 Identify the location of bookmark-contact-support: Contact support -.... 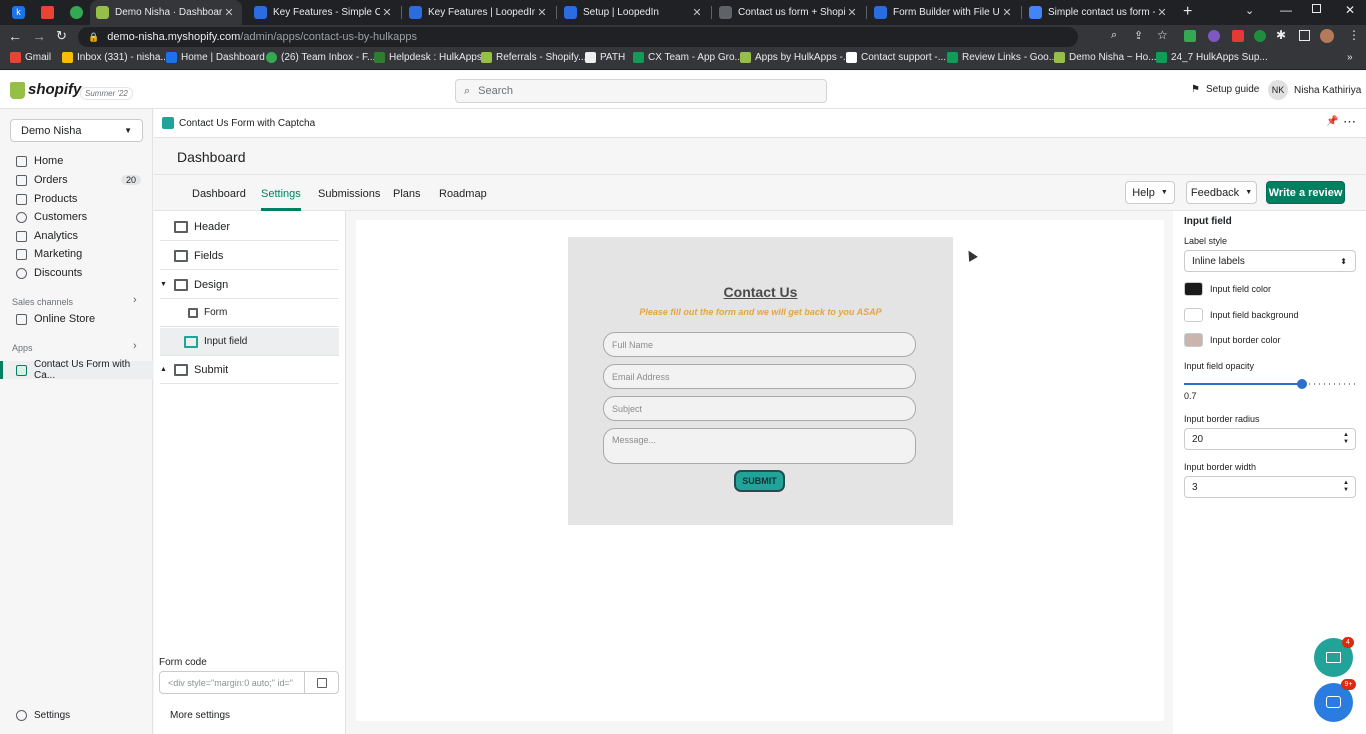
(896, 57).